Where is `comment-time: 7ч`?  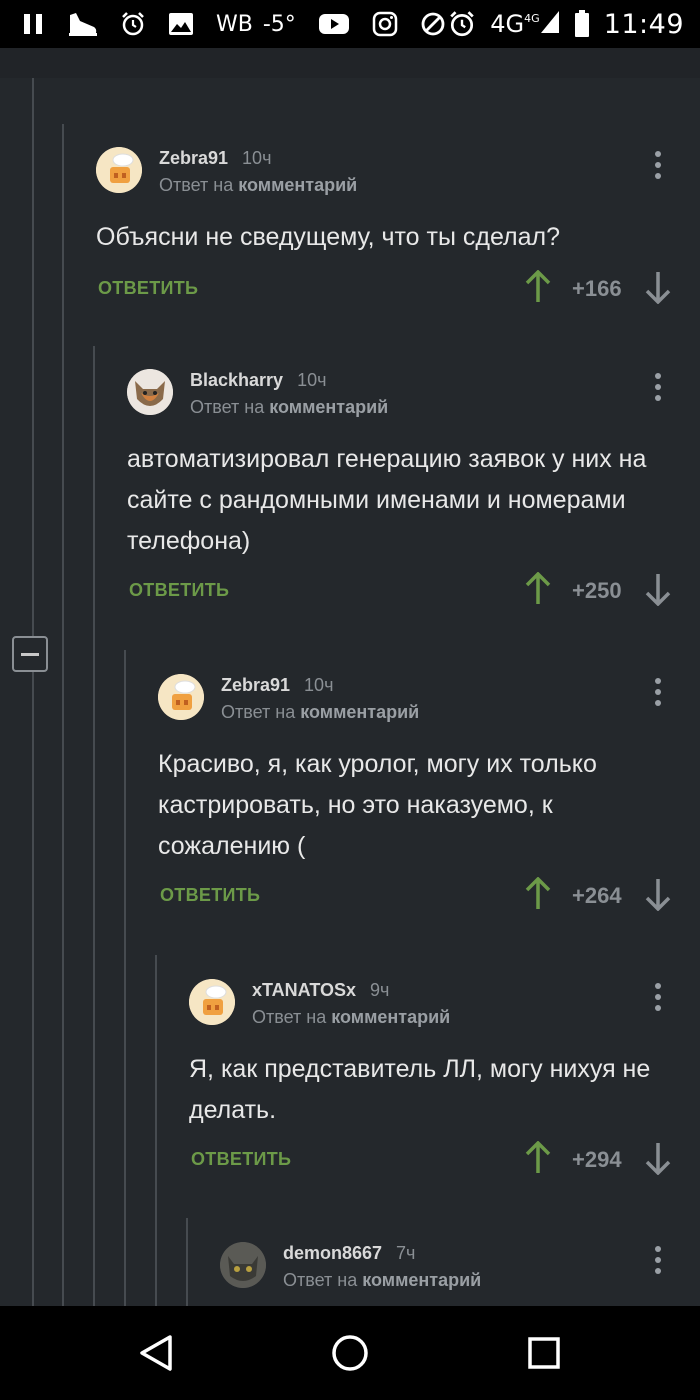
comment-time: 7ч is located at coordinates (406, 1253).